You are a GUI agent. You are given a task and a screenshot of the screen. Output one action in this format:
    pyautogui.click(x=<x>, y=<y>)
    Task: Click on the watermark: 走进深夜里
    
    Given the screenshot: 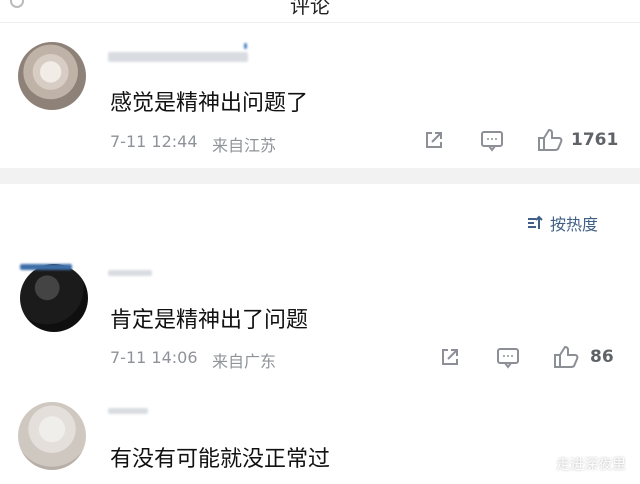 What is the action you would take?
    pyautogui.click(x=579, y=464)
    